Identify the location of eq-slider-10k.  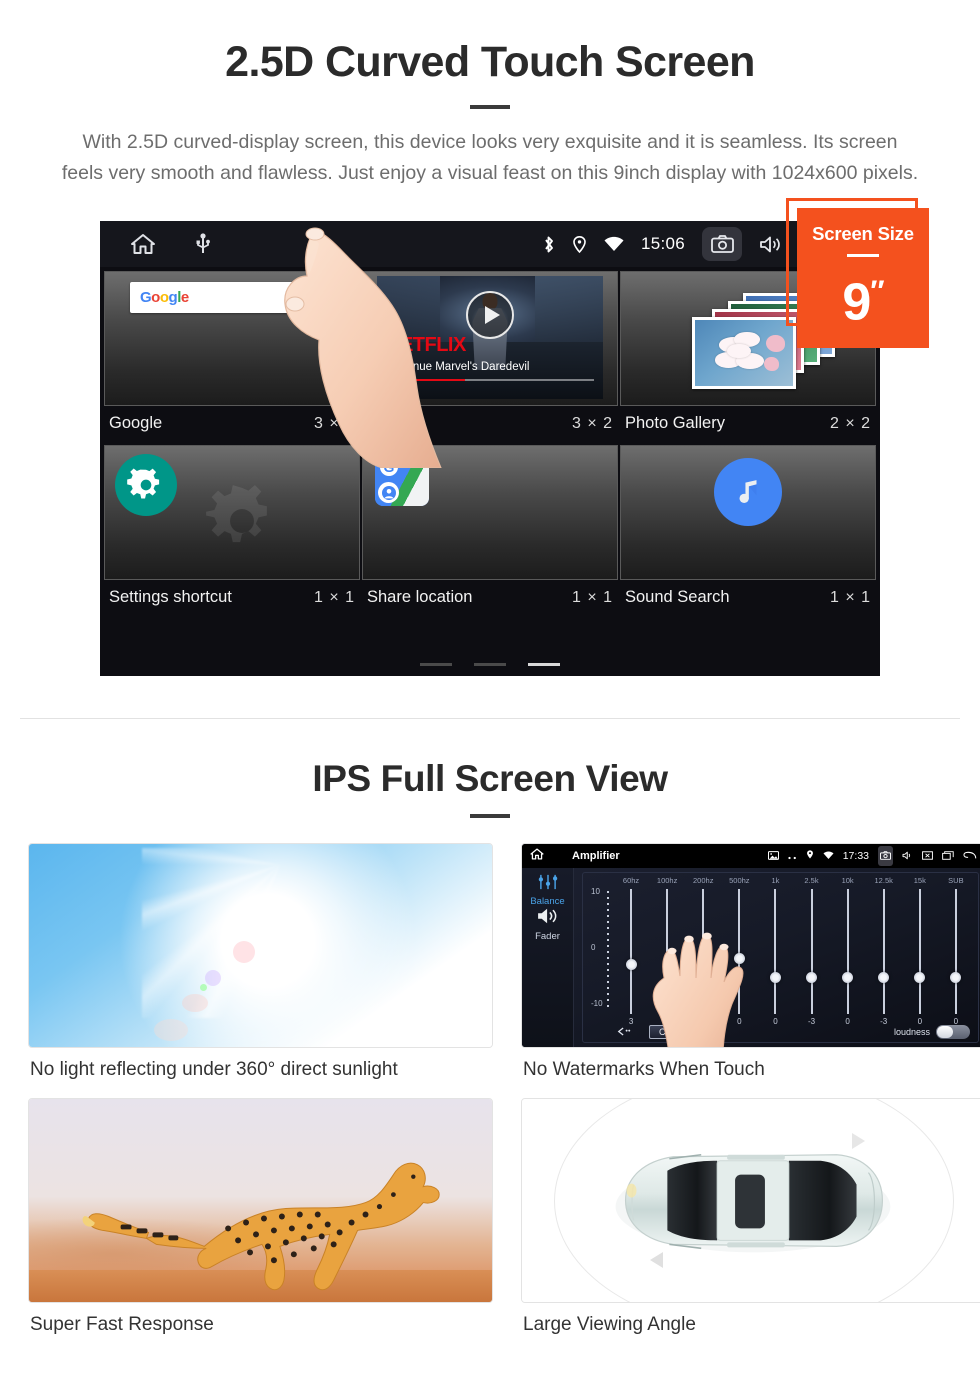
(848, 951).